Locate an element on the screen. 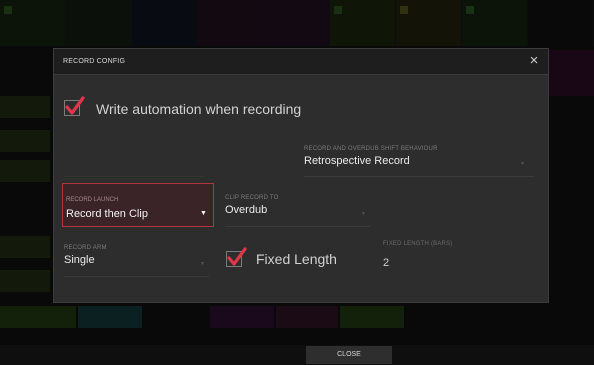  record-arm-value: Single is located at coordinates (79, 260).